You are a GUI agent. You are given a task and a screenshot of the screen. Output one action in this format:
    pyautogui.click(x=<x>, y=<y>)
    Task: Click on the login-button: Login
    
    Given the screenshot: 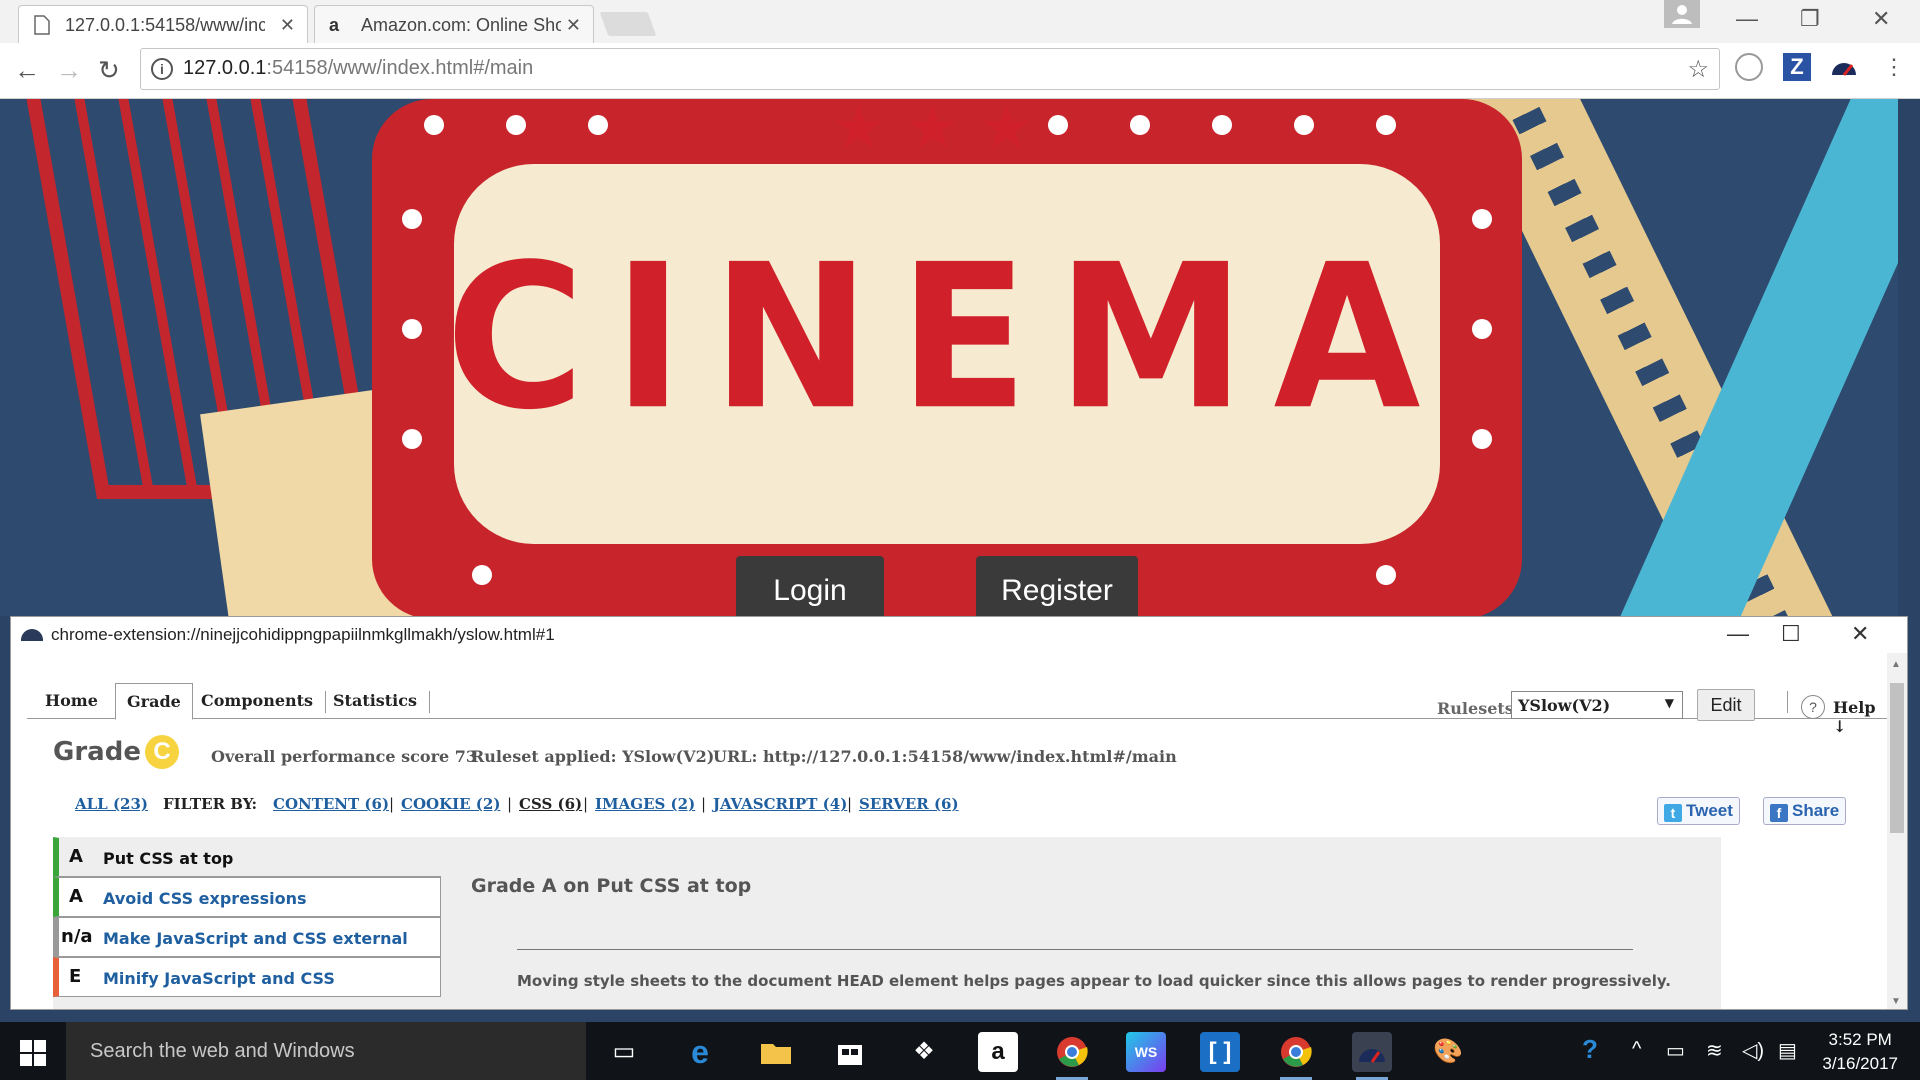 What is the action you would take?
    pyautogui.click(x=810, y=586)
    